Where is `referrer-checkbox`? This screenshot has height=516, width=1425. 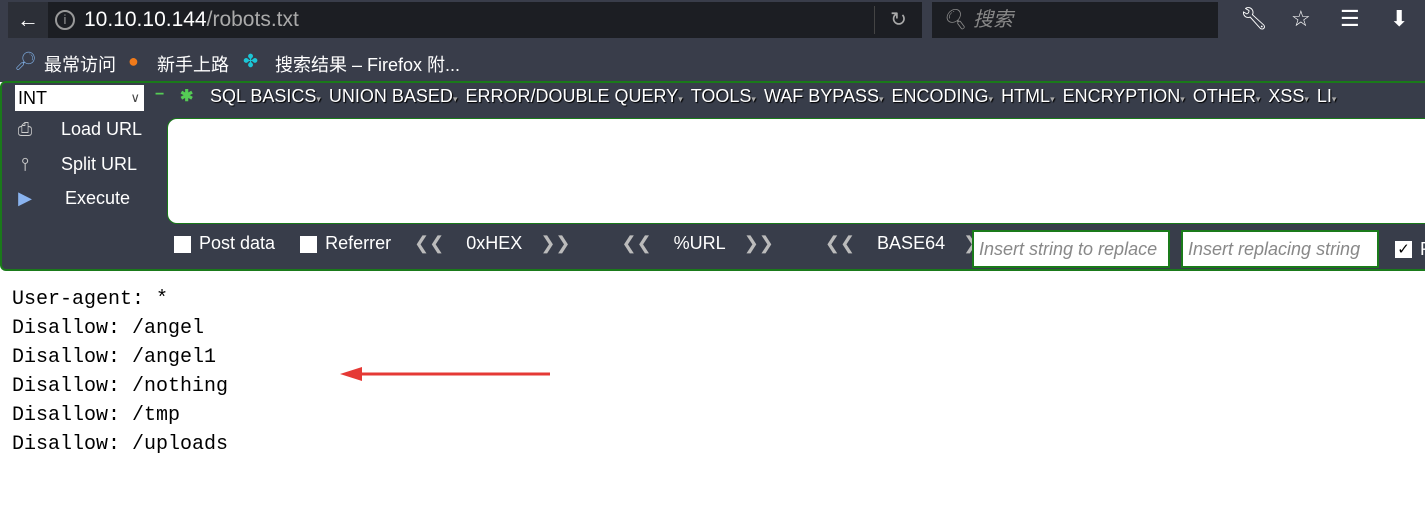 referrer-checkbox is located at coordinates (309, 244).